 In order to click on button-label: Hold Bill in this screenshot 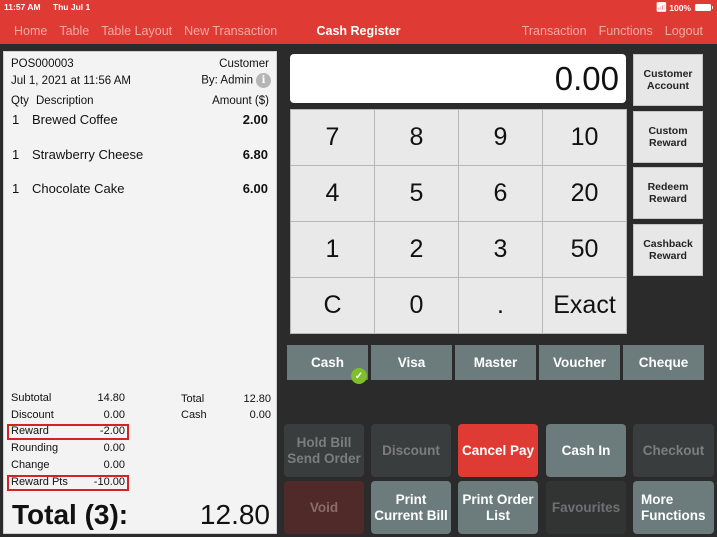, I will do `click(324, 442)`.